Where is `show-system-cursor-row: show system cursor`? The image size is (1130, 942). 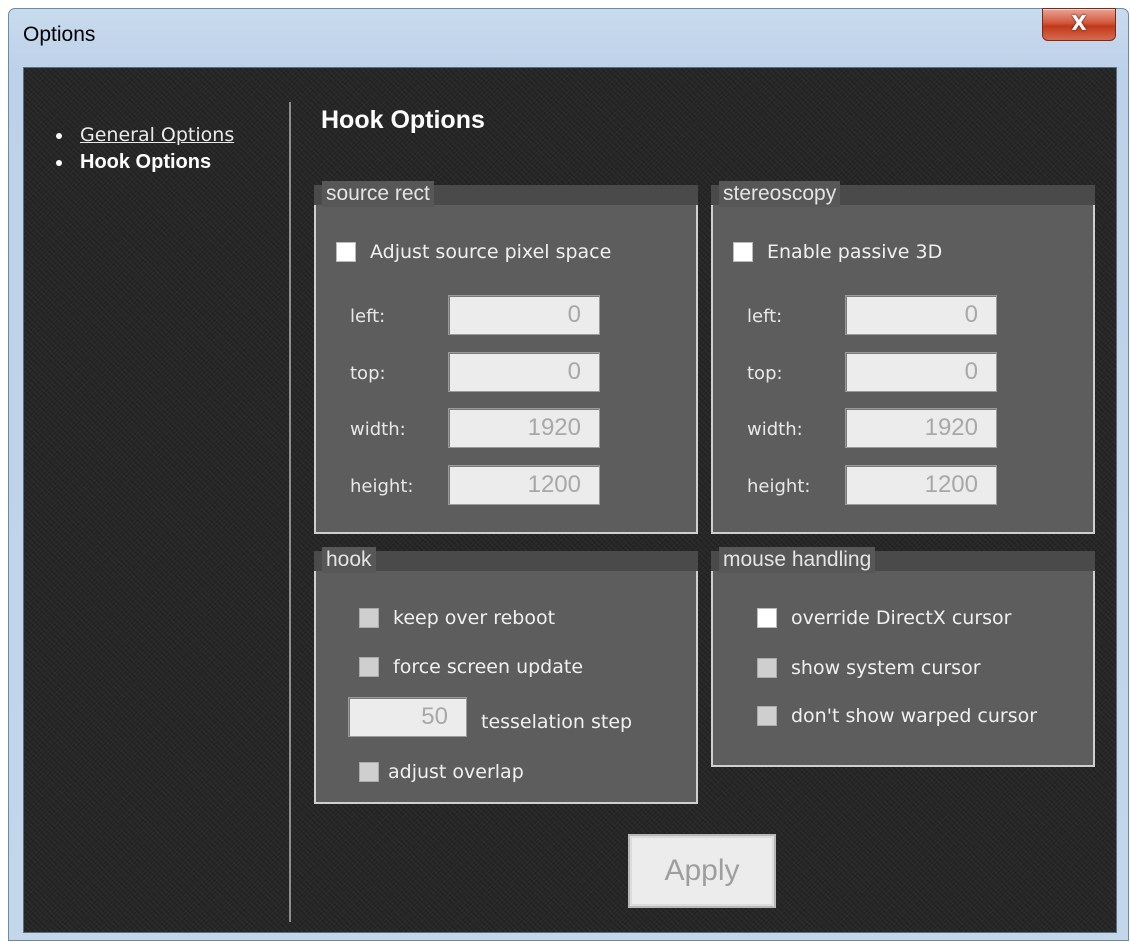 show-system-cursor-row: show system cursor is located at coordinates (869, 668).